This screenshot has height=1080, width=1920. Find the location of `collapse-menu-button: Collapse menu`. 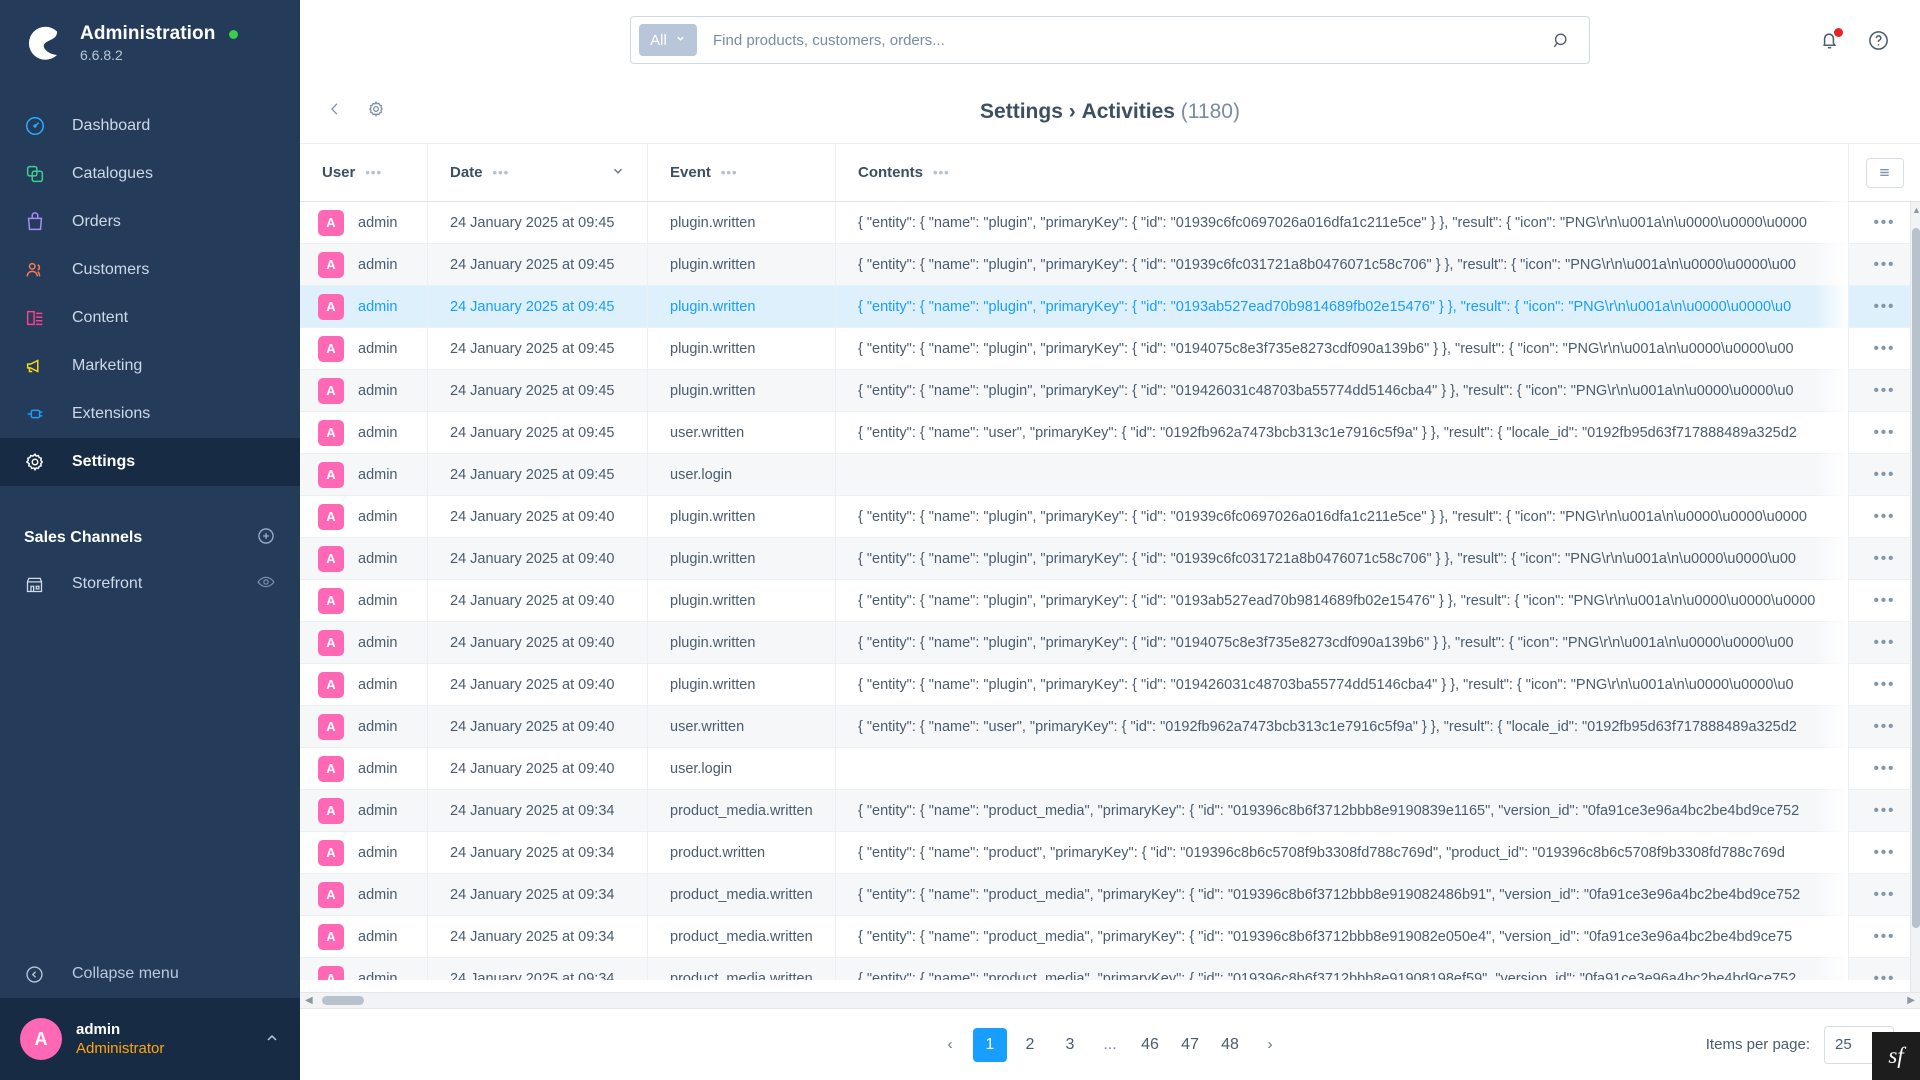

collapse-menu-button: Collapse menu is located at coordinates (150, 974).